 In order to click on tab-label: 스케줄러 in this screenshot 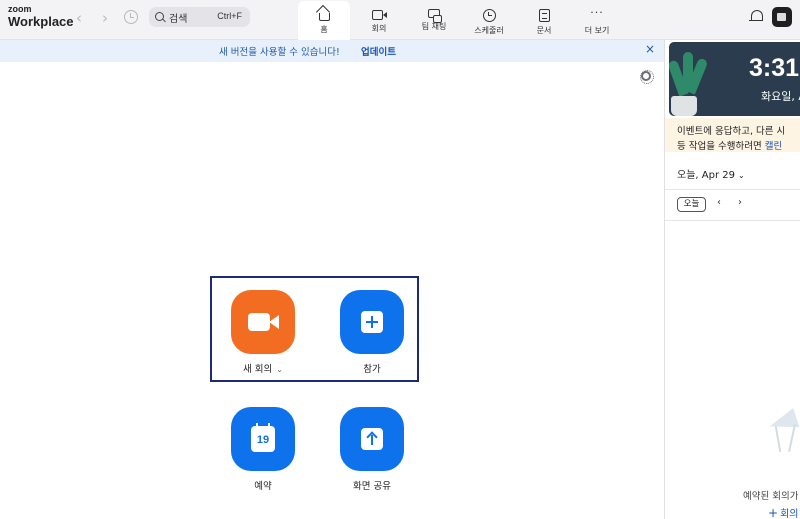, I will do `click(489, 30)`.